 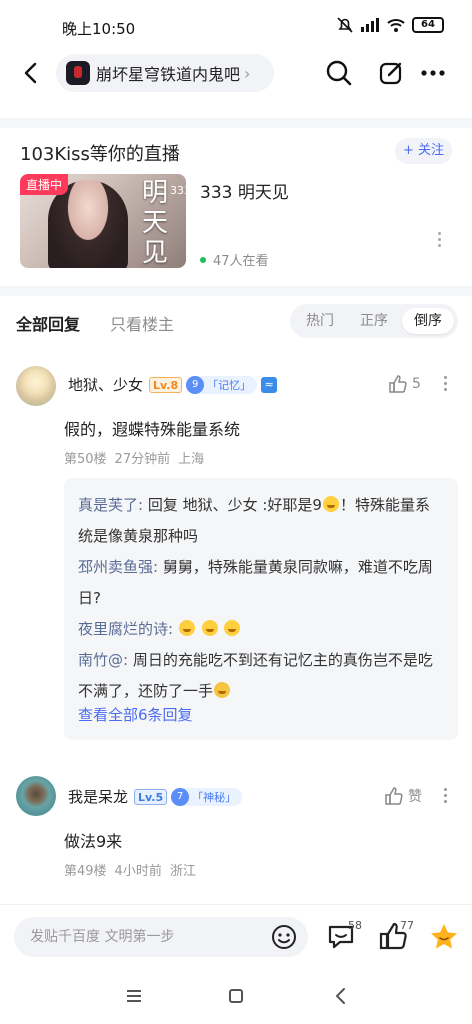 I want to click on post-time: 27分钟前, so click(x=142, y=459).